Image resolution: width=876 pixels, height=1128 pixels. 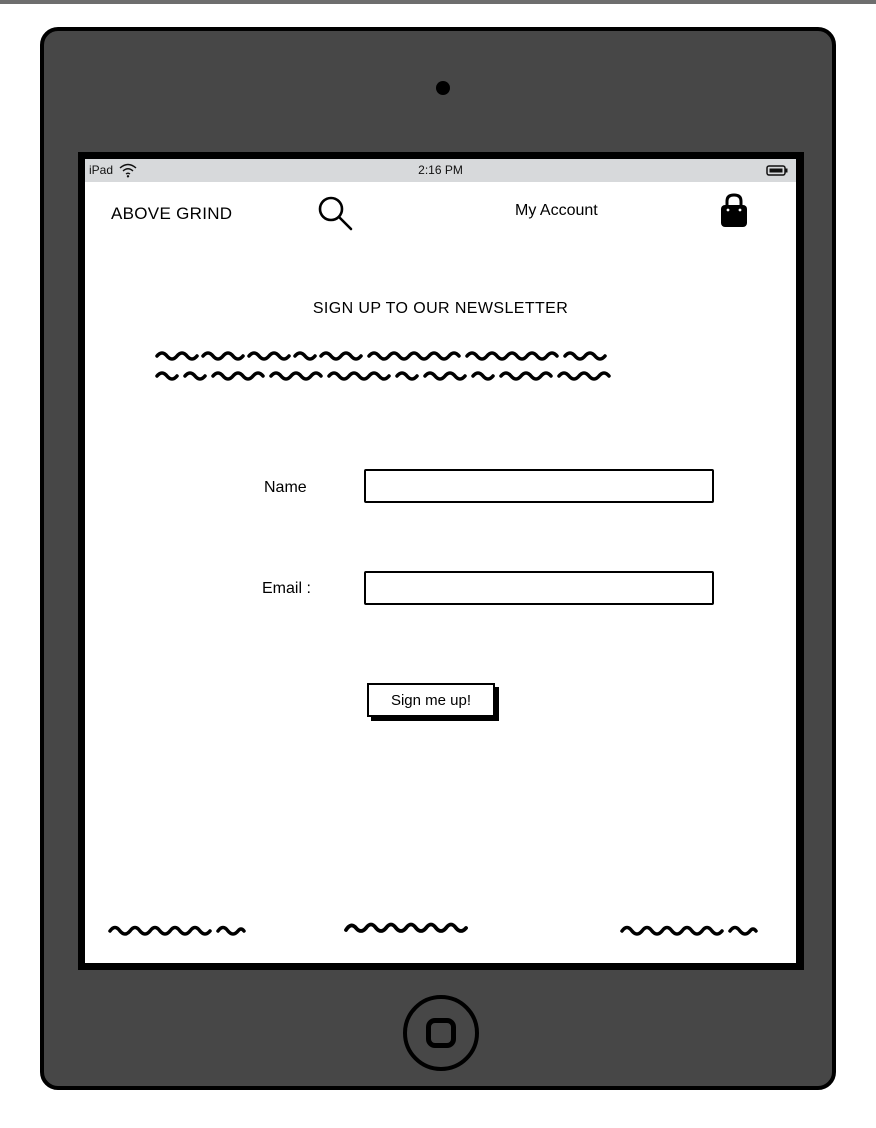 What do you see at coordinates (383, 366) in the screenshot?
I see `placeholder-scribble-text` at bounding box center [383, 366].